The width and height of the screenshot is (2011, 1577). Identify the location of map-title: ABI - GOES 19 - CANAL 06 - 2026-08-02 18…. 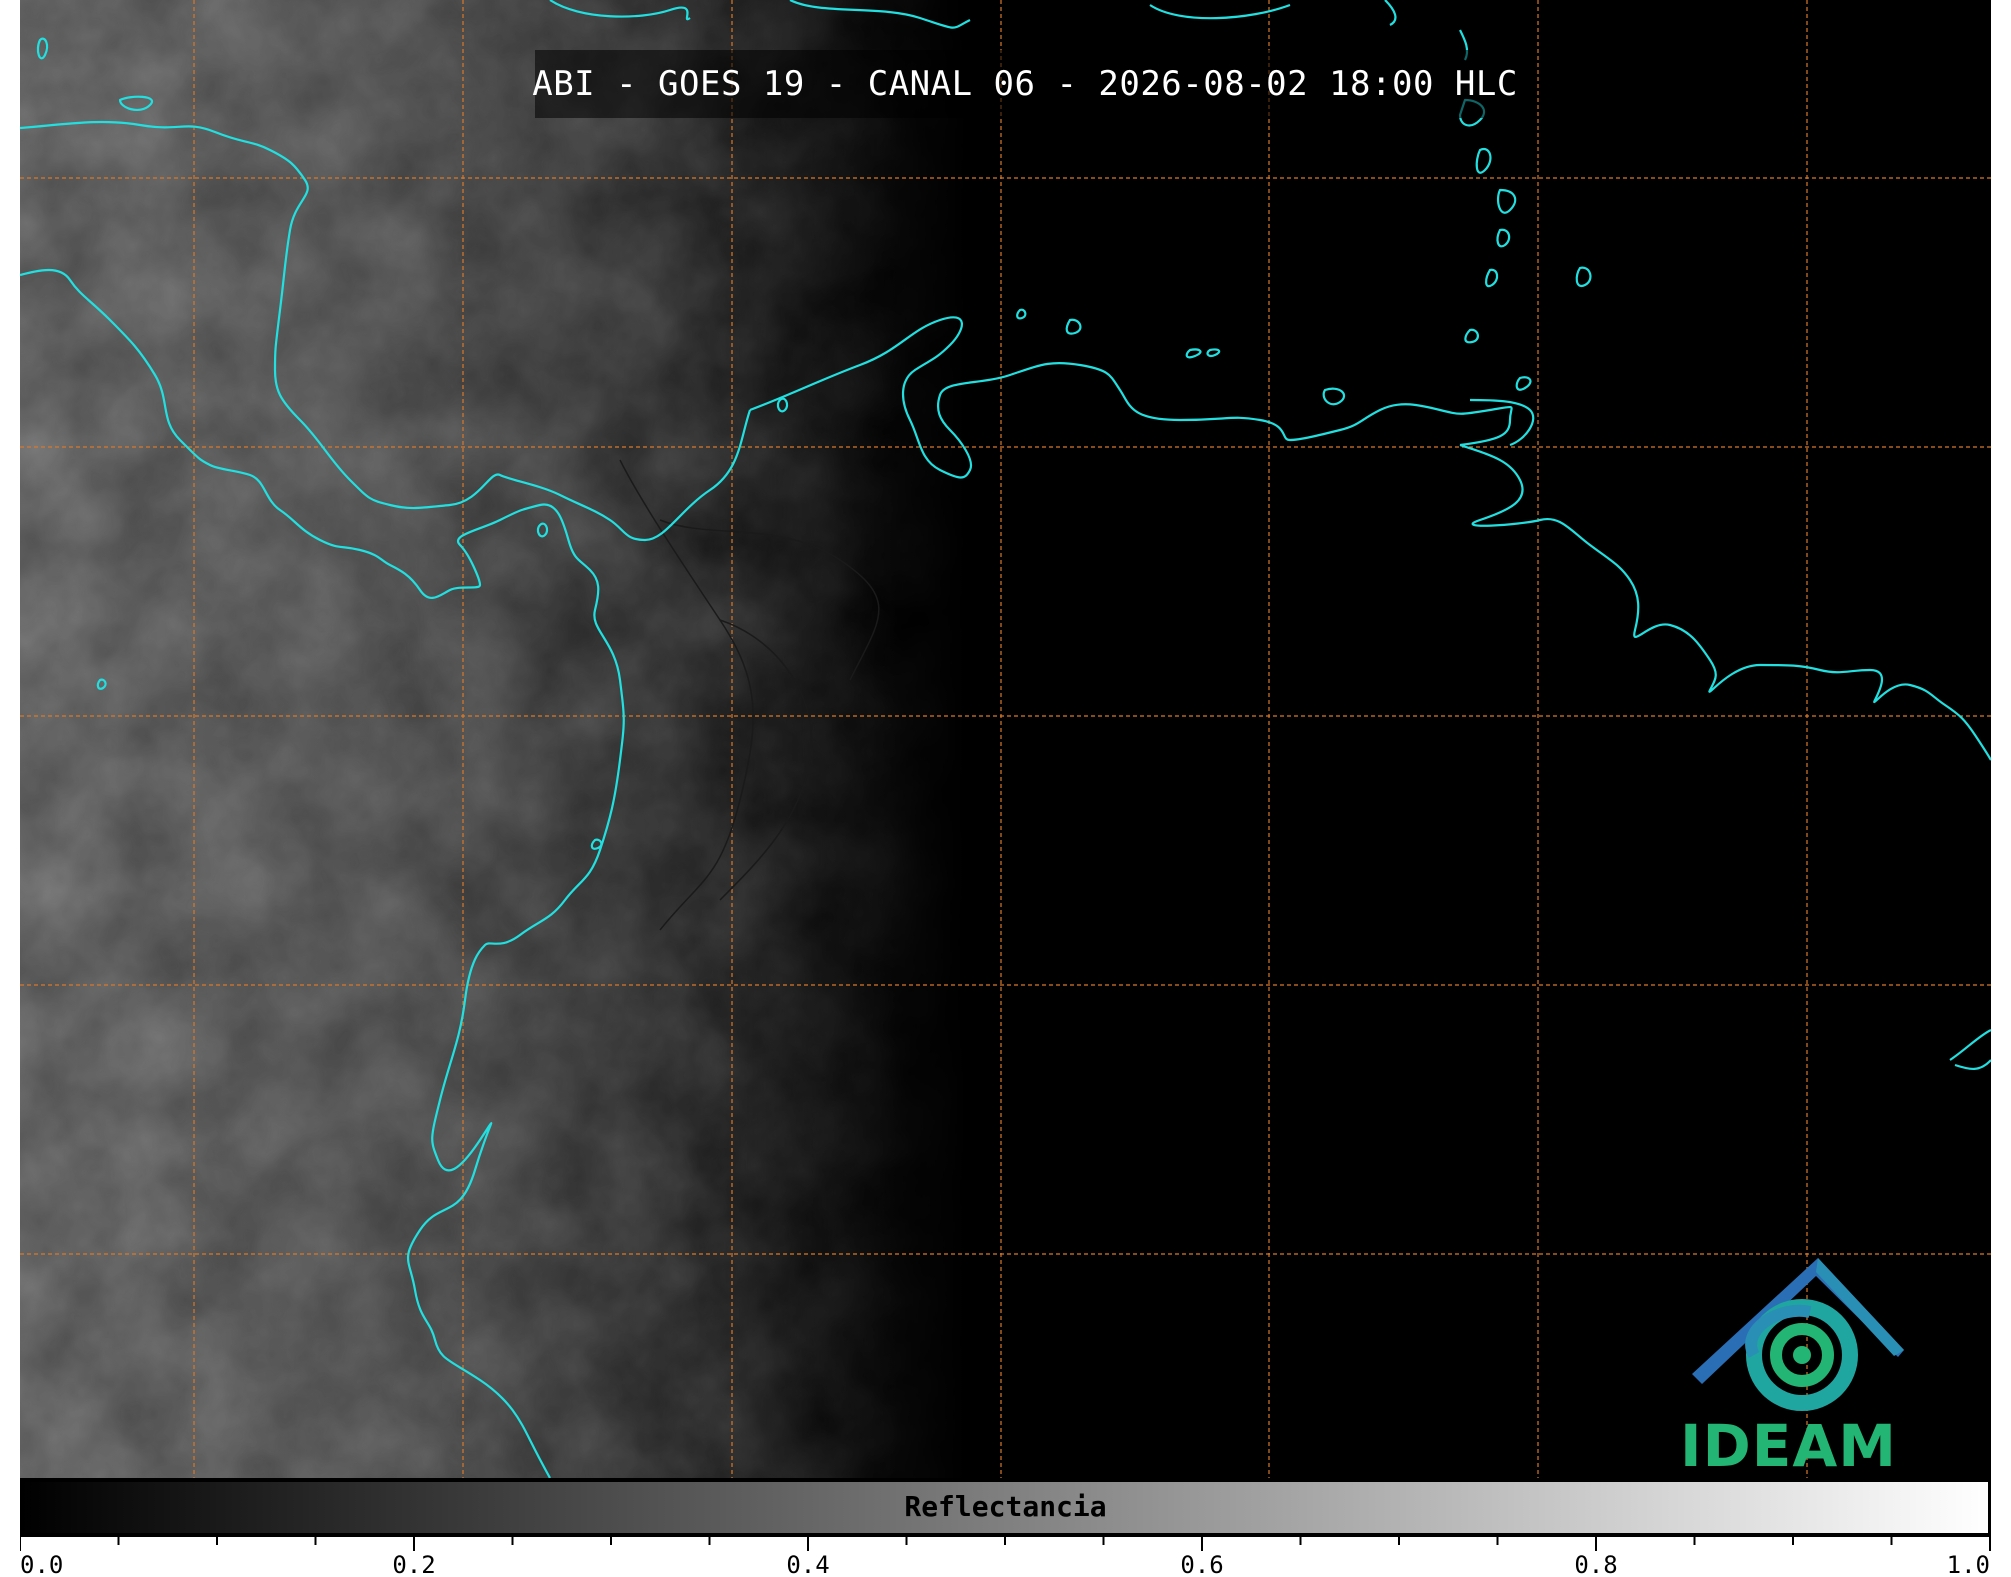
(1025, 84).